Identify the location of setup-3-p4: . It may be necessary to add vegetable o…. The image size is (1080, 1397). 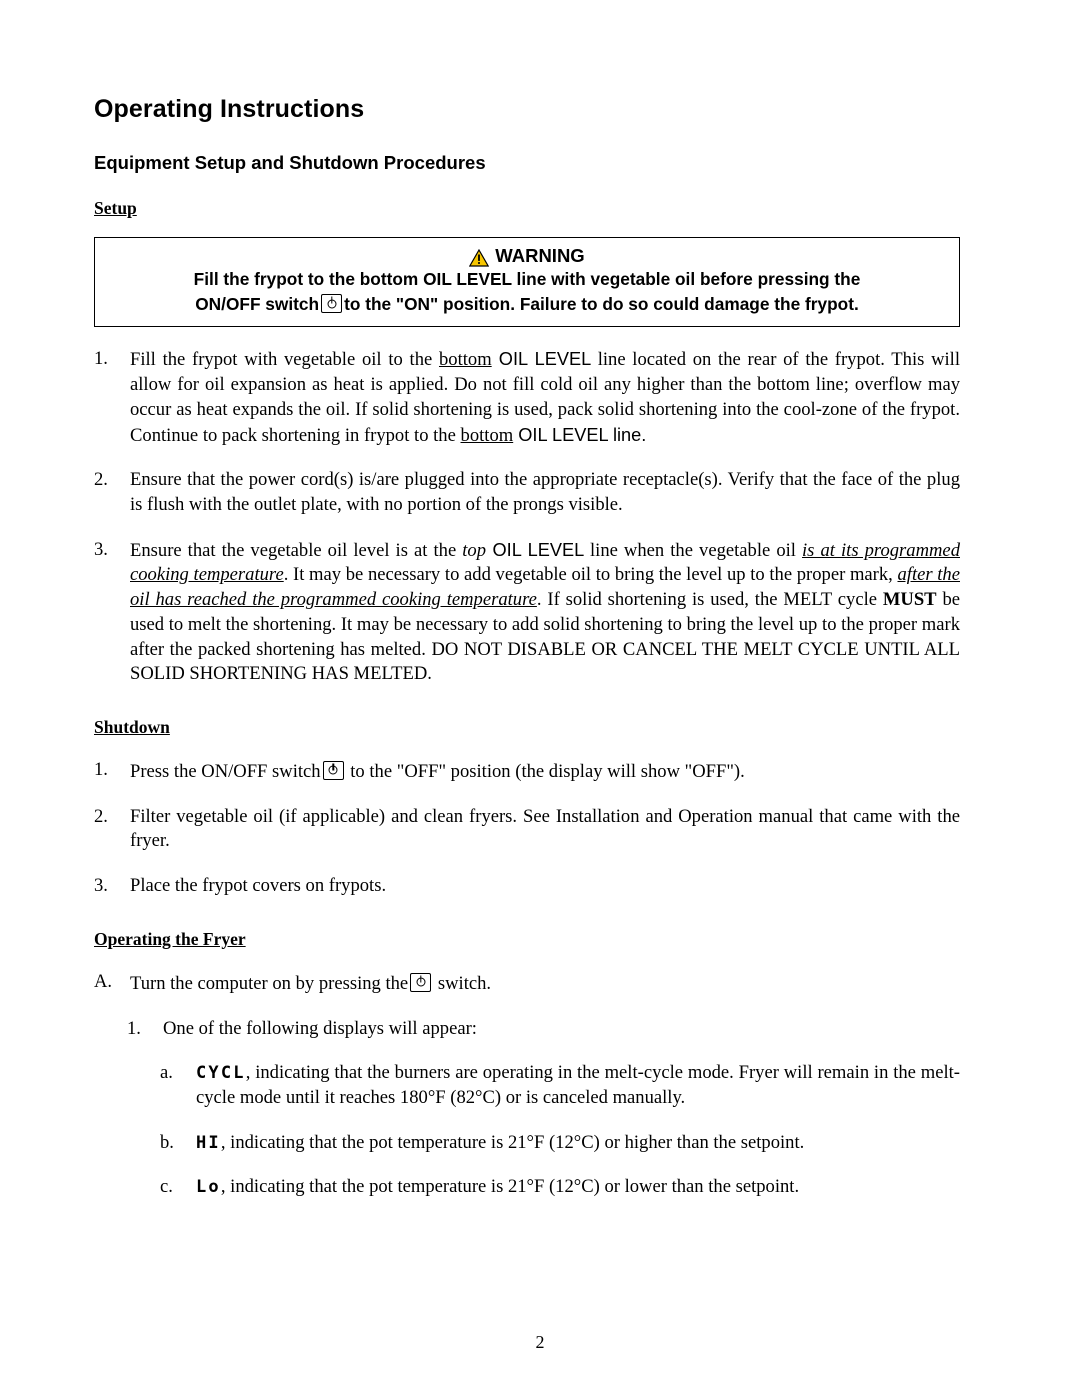
(590, 575).